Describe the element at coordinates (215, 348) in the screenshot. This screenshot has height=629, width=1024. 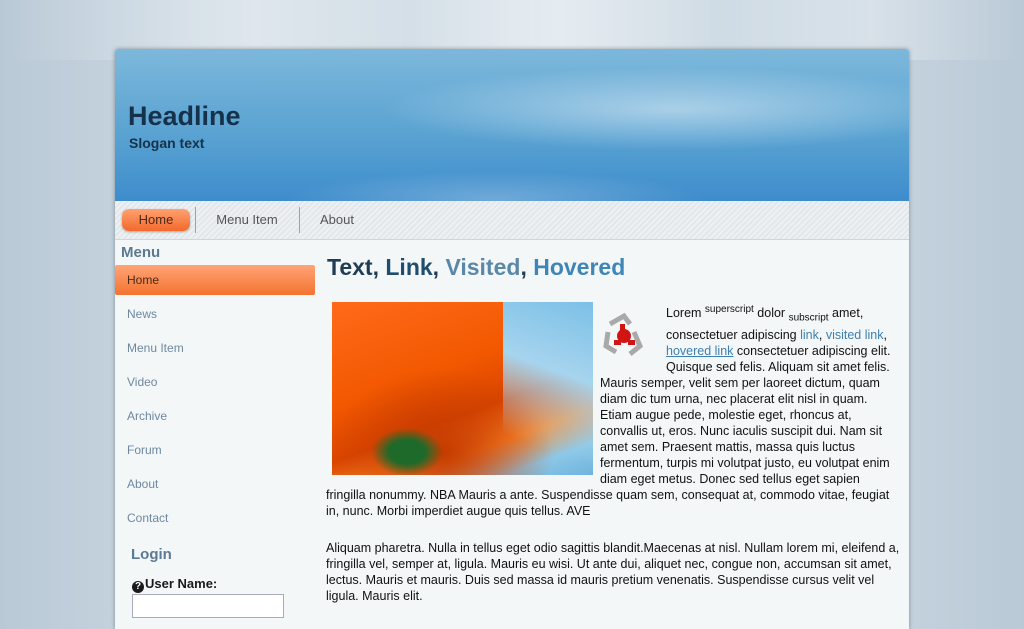
I see `sidebar-item-menu-item: Menu Item` at that location.